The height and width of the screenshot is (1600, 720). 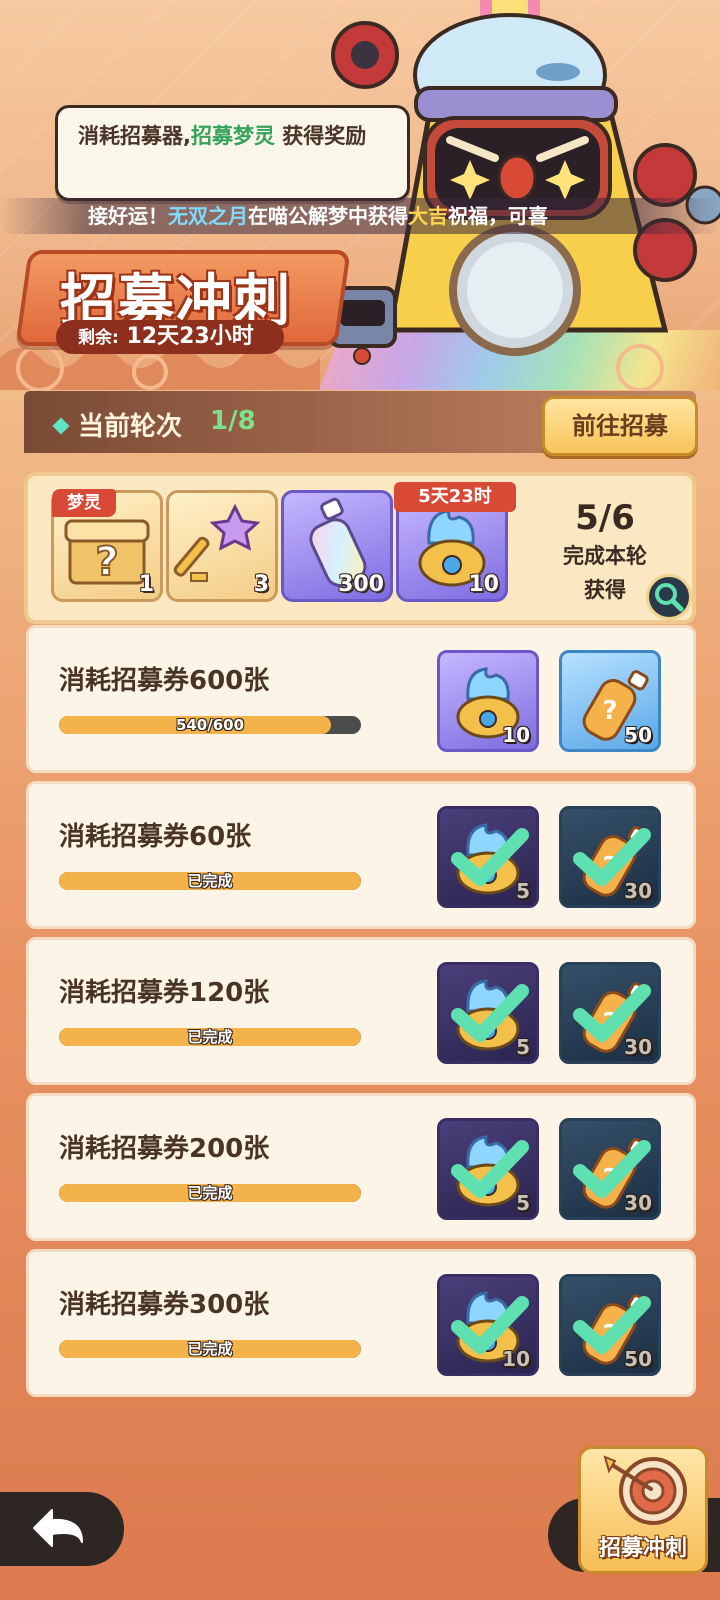 What do you see at coordinates (164, 1305) in the screenshot?
I see `task-title: 消耗招募券300张` at bounding box center [164, 1305].